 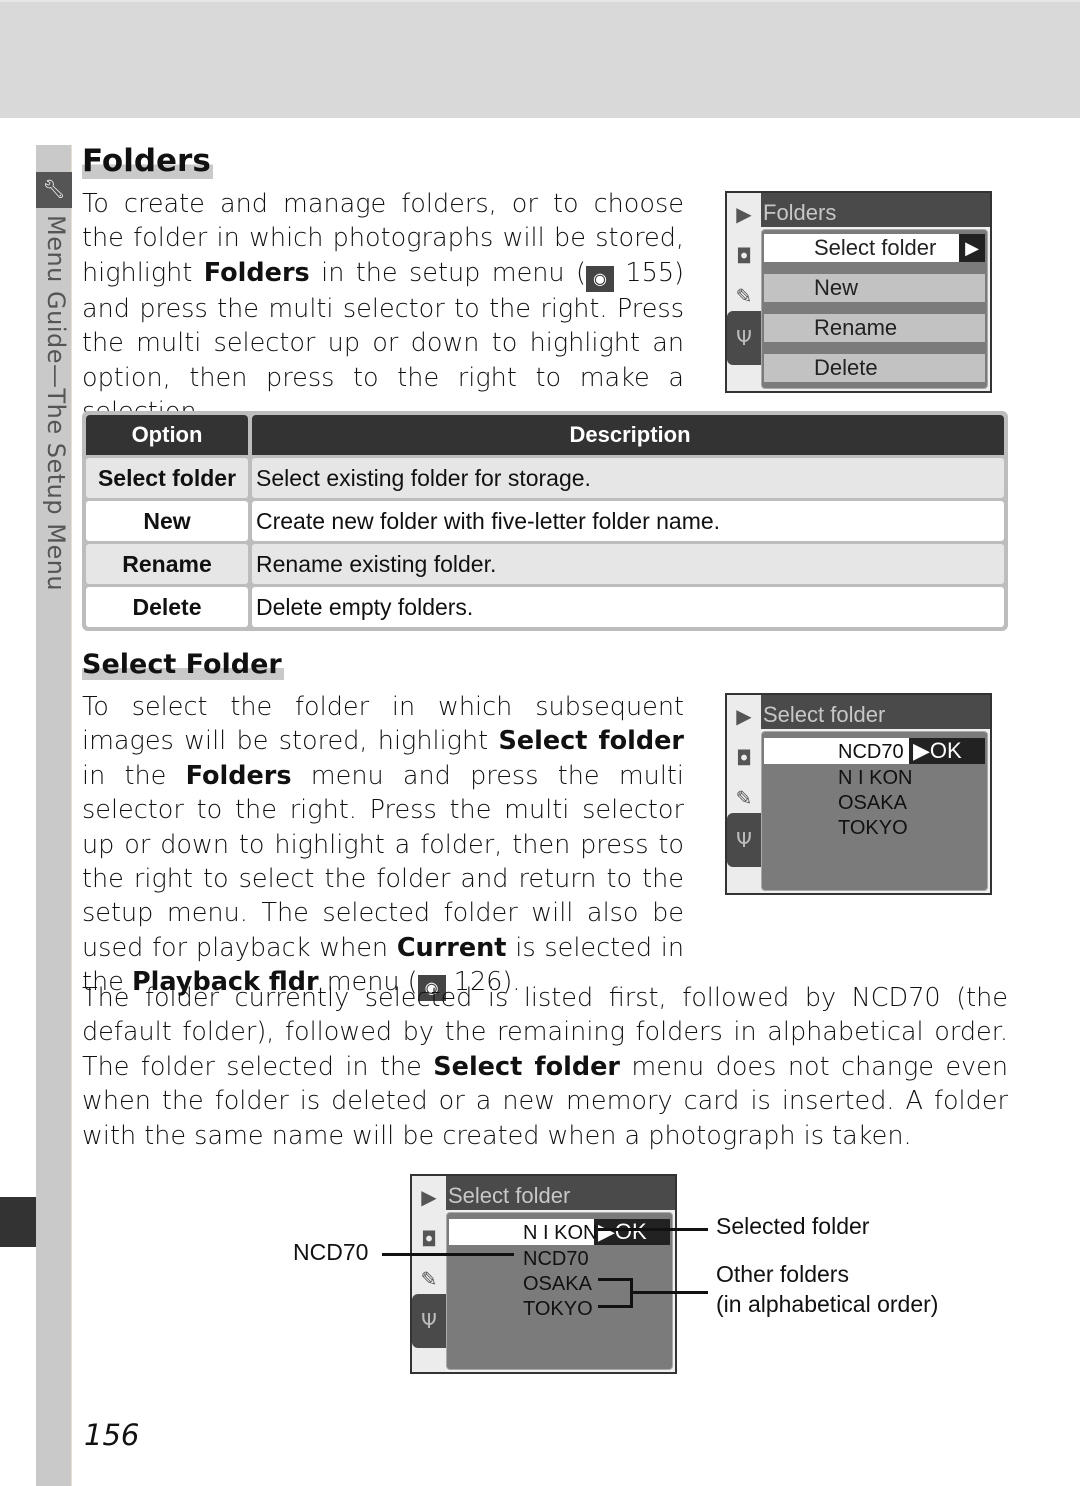 What do you see at coordinates (972, 248) in the screenshot?
I see `right-arrow-icon: ▶` at bounding box center [972, 248].